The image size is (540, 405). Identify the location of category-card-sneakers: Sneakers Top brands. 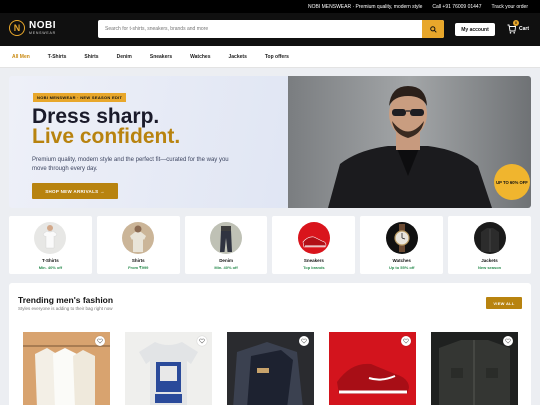
(314, 245).